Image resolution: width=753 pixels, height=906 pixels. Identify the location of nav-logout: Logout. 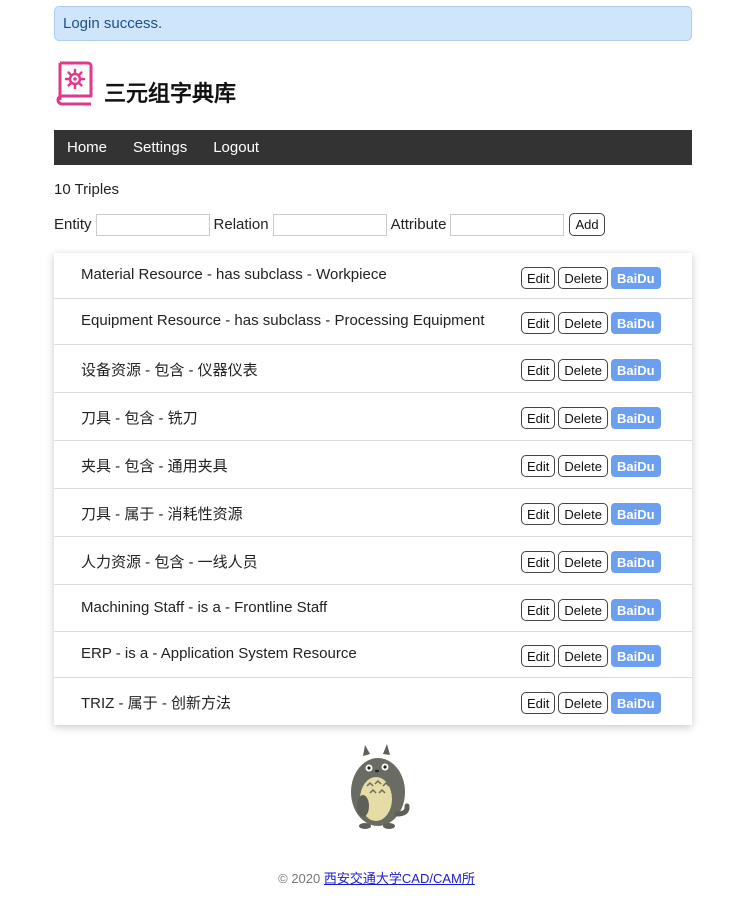
(236, 147).